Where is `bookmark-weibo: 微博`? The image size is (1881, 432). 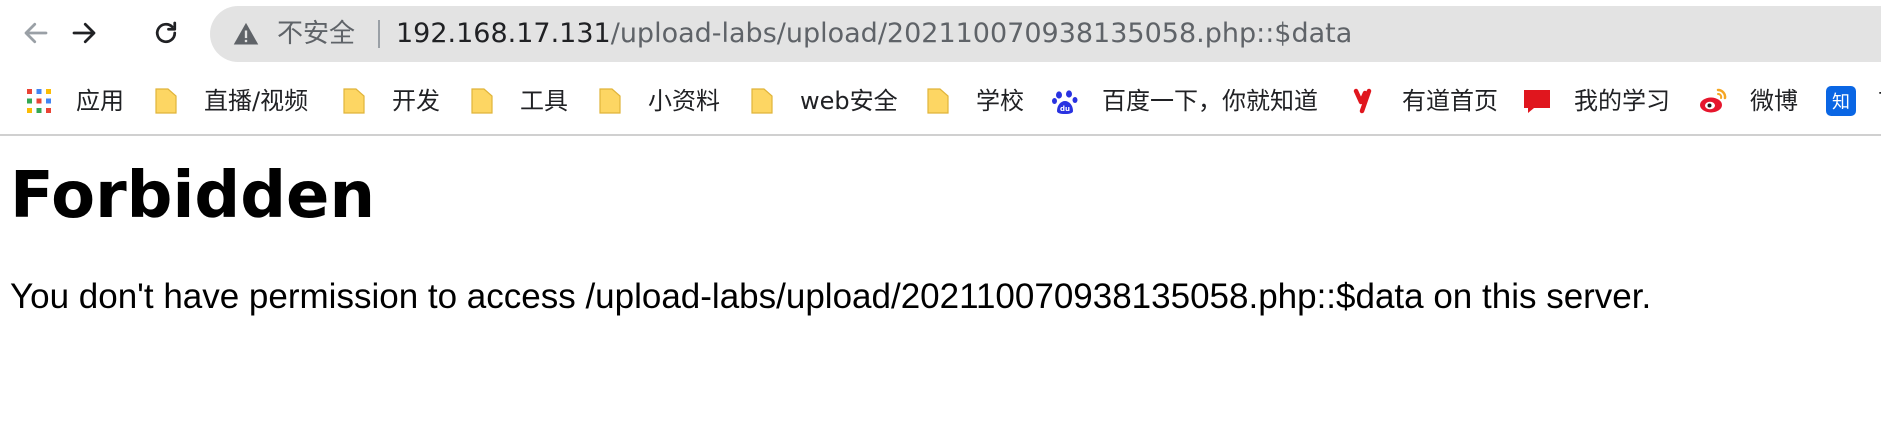 bookmark-weibo: 微博 is located at coordinates (1748, 101).